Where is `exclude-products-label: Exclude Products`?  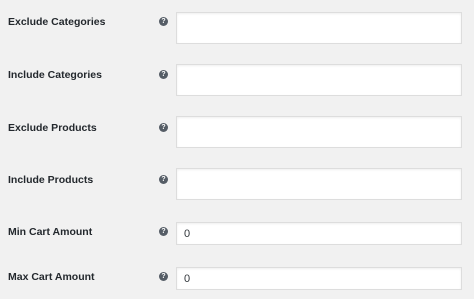 exclude-products-label: Exclude Products is located at coordinates (52, 128).